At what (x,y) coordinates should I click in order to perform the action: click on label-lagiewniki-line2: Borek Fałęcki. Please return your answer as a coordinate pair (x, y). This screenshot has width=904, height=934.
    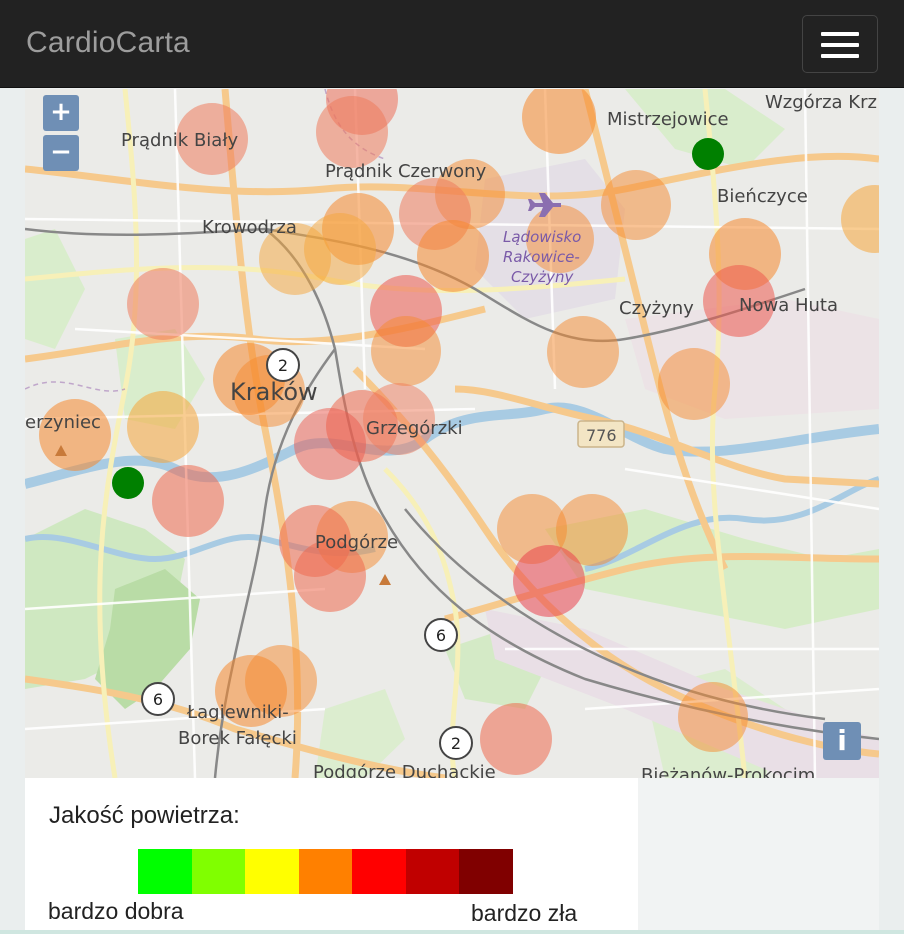
    Looking at the image, I should click on (237, 738).